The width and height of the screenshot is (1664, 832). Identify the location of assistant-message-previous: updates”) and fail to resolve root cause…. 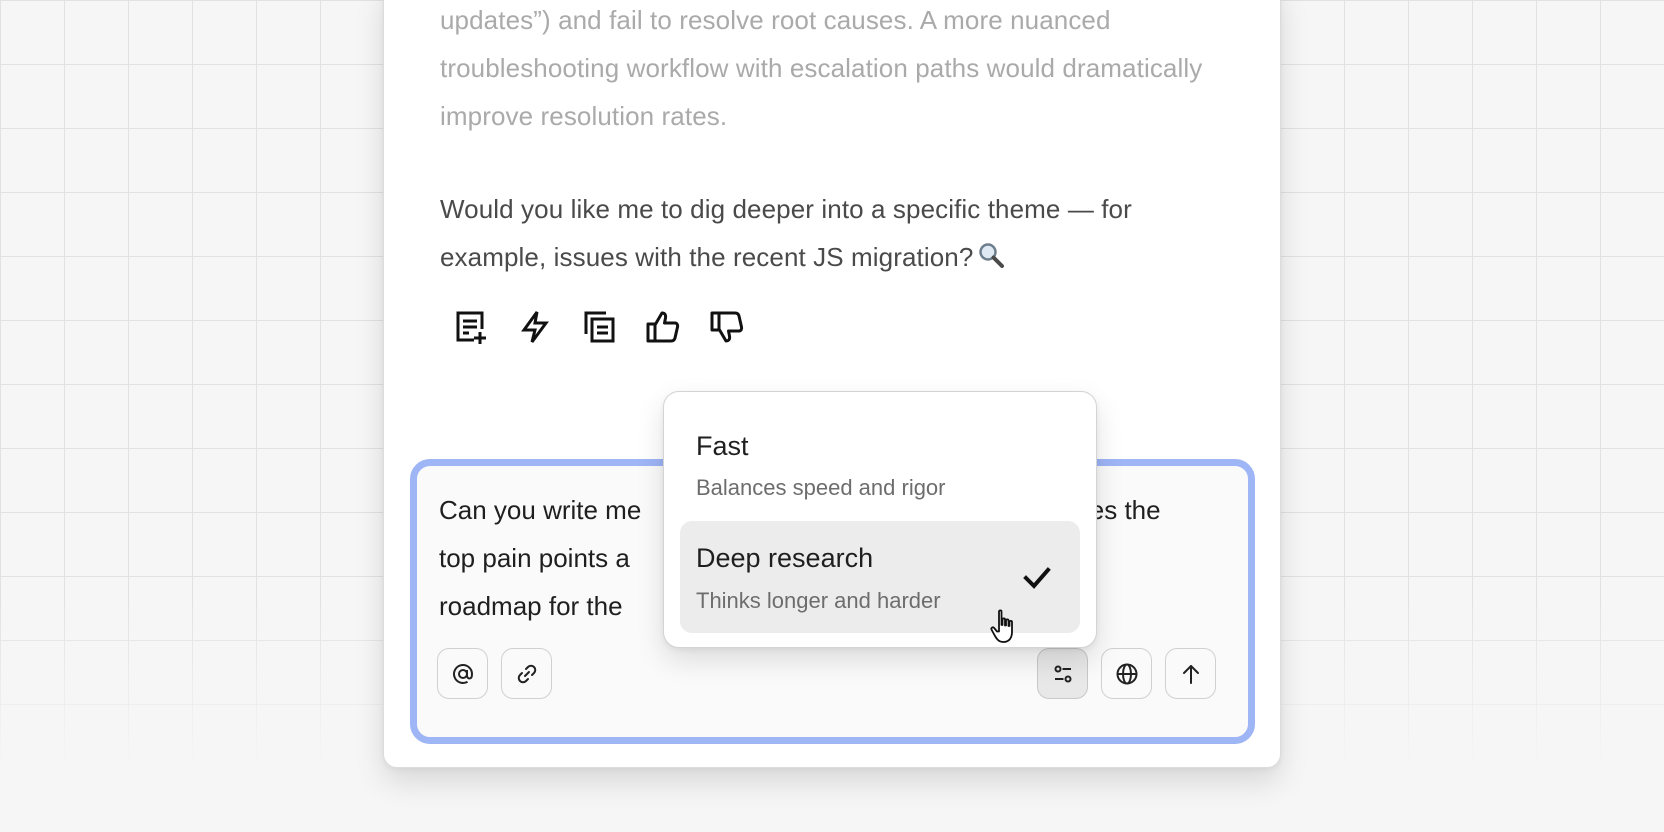
(821, 68).